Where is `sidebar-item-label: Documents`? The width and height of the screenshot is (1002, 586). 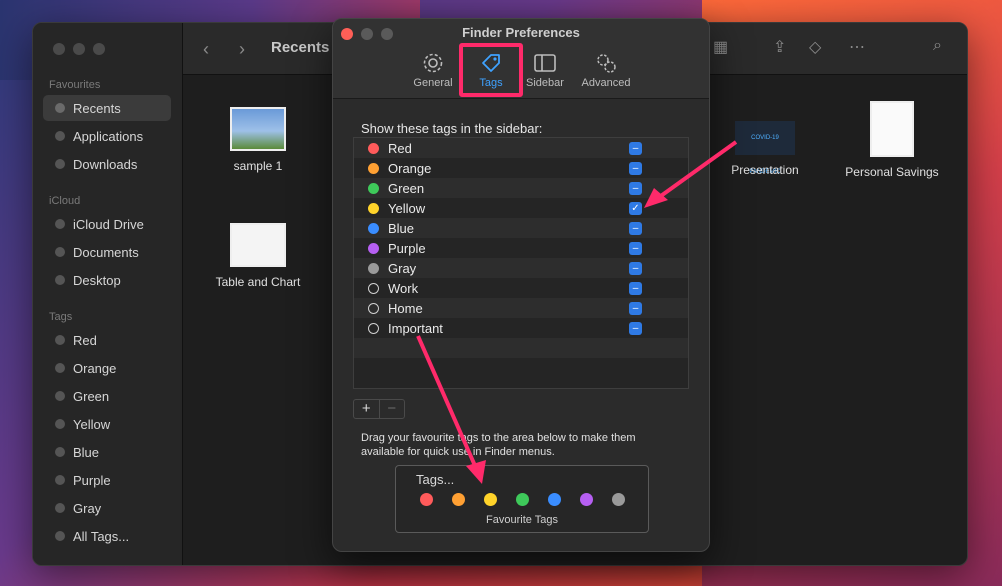 sidebar-item-label: Documents is located at coordinates (106, 252).